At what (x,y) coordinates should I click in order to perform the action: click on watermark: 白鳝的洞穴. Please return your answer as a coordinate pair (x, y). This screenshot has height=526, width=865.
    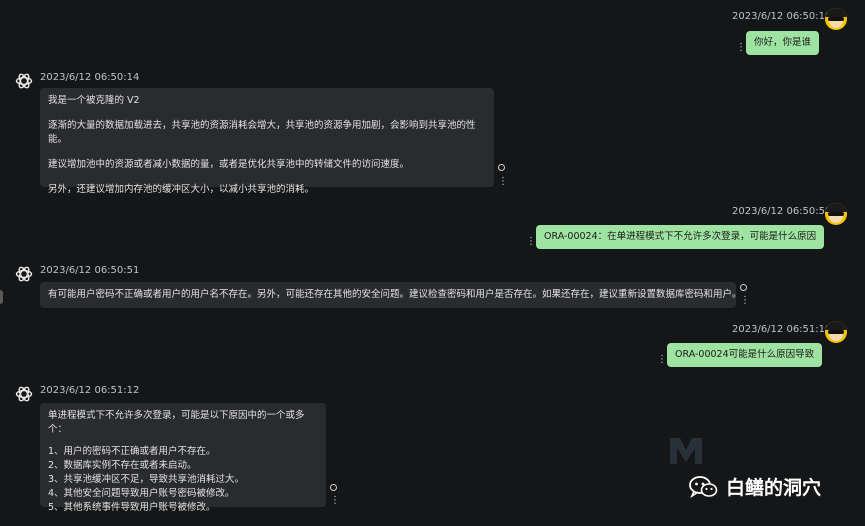
    Looking at the image, I should click on (754, 486).